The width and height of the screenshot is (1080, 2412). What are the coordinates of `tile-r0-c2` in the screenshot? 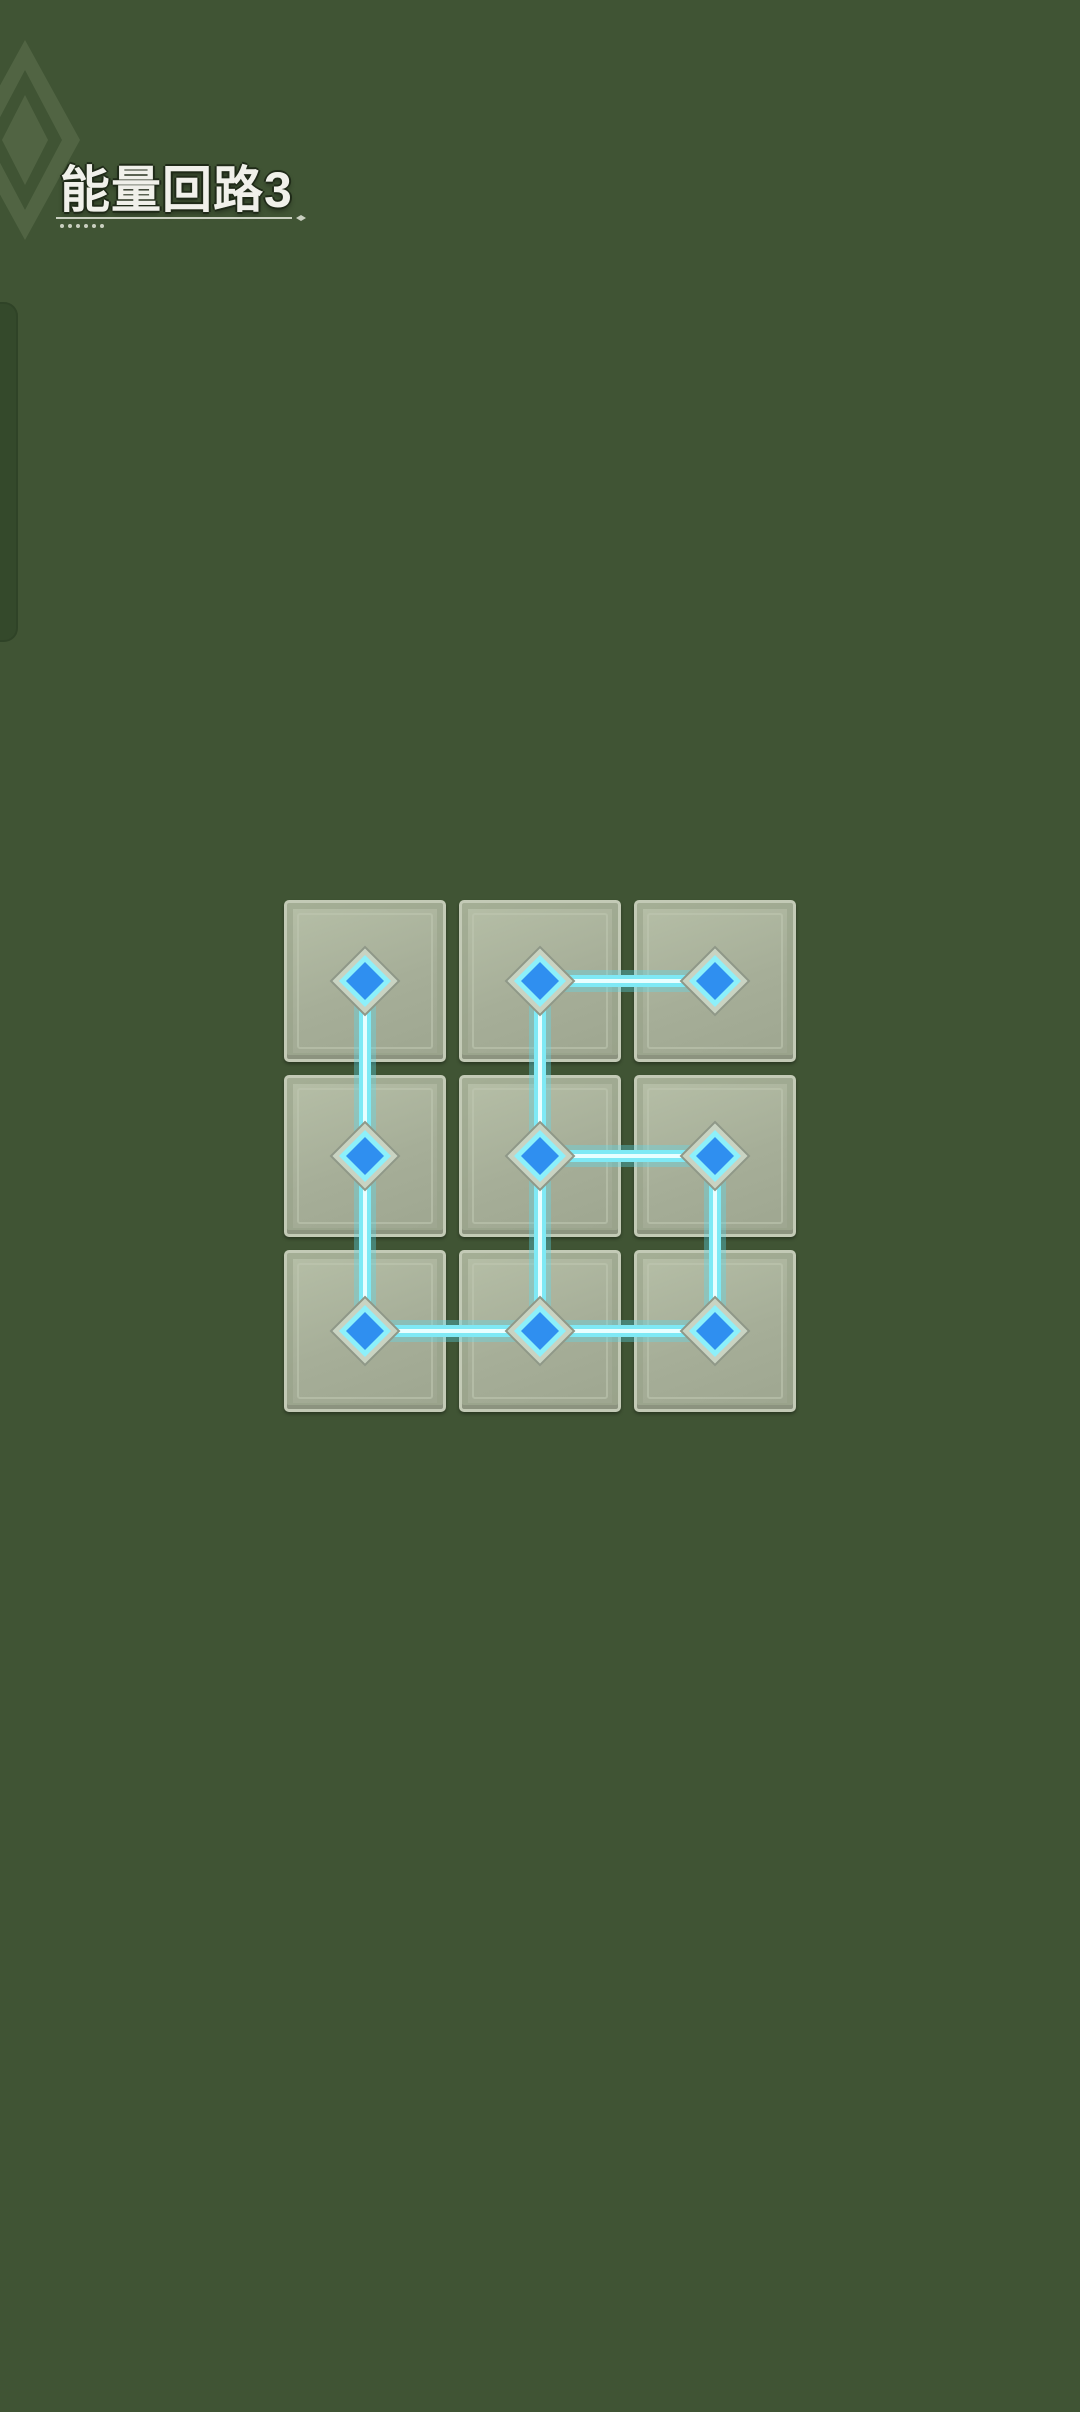 It's located at (715, 981).